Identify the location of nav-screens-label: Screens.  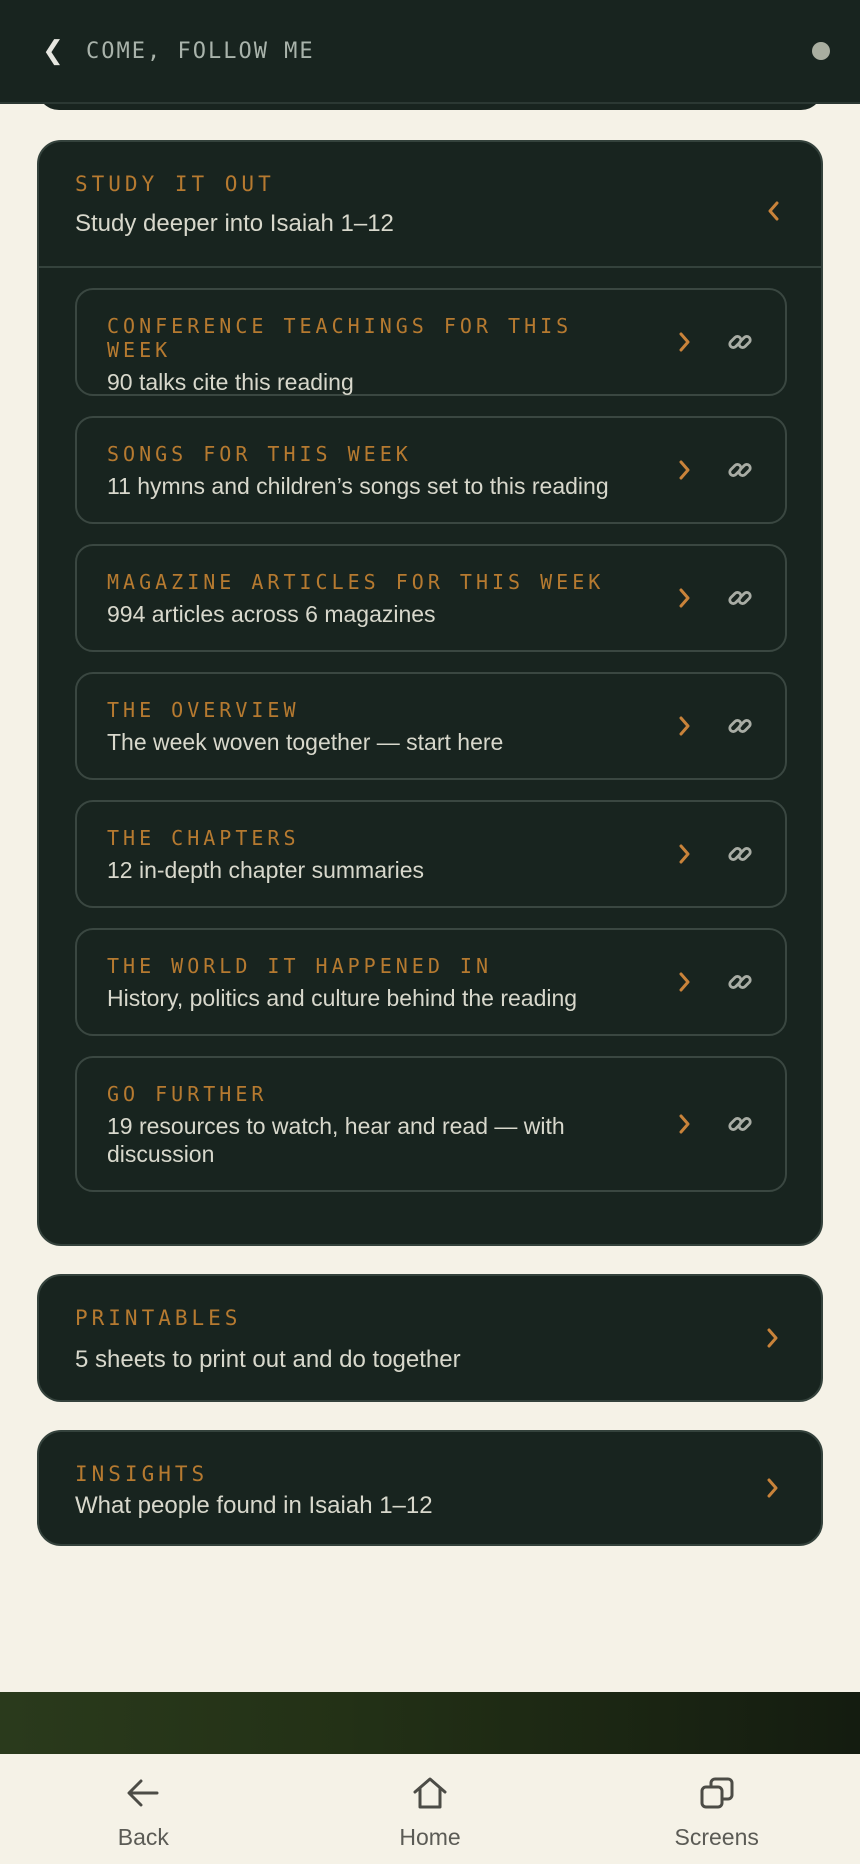
(716, 1837).